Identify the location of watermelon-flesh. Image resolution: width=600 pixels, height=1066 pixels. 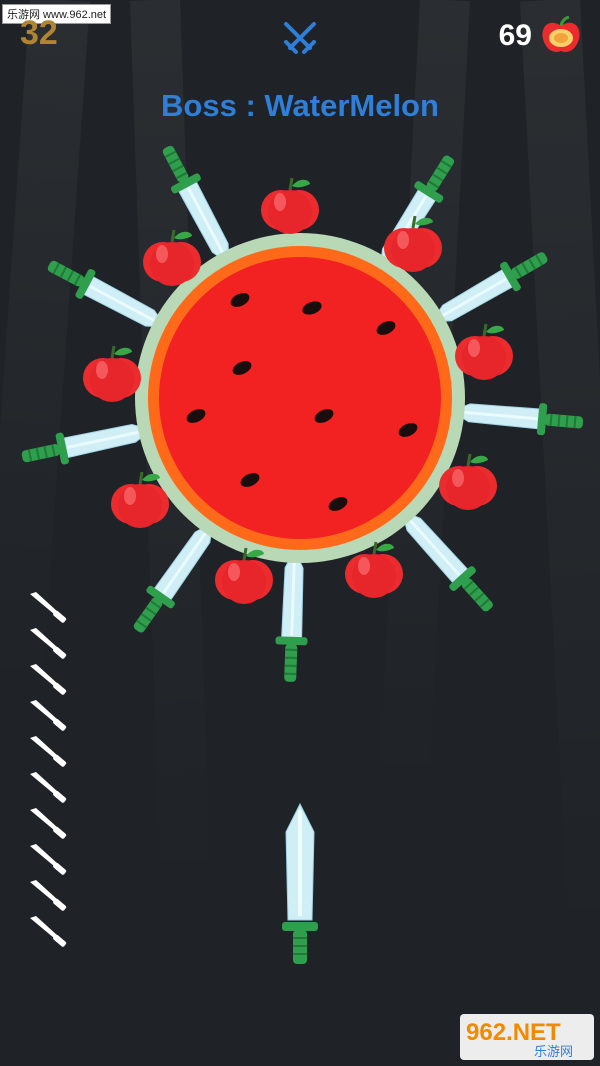
(300, 398).